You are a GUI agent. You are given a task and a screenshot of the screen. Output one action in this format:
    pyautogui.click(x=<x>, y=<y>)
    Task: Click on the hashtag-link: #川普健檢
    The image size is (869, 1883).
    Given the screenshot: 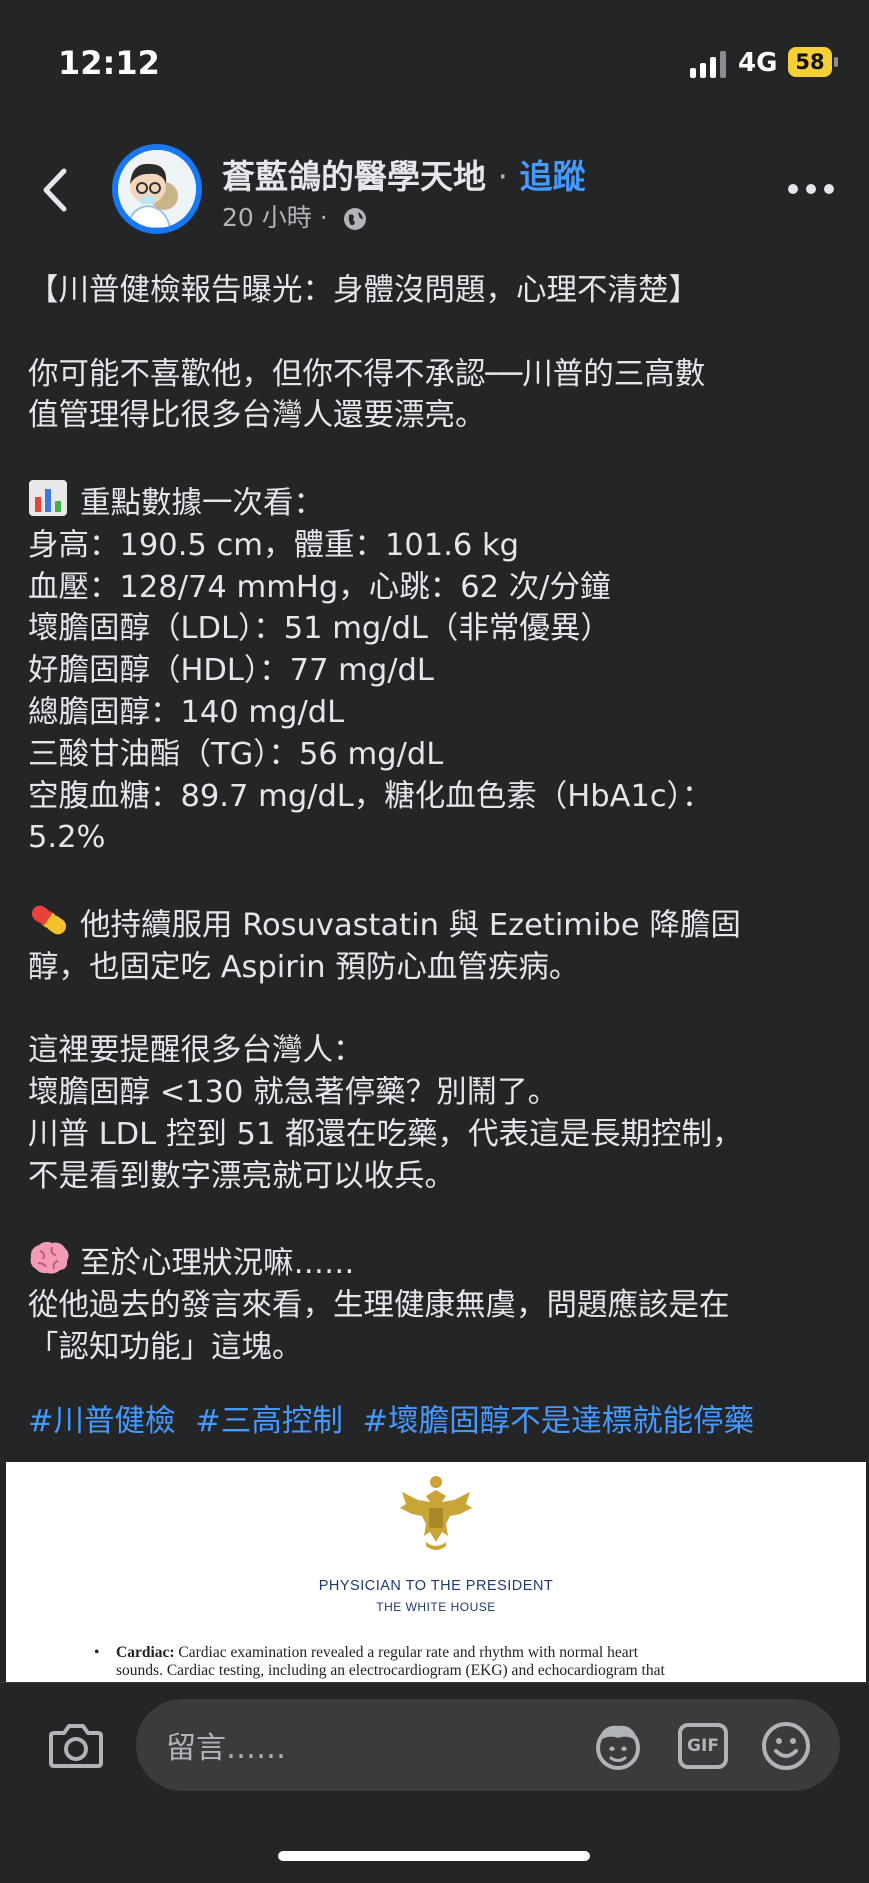 What is the action you would take?
    pyautogui.click(x=102, y=1421)
    